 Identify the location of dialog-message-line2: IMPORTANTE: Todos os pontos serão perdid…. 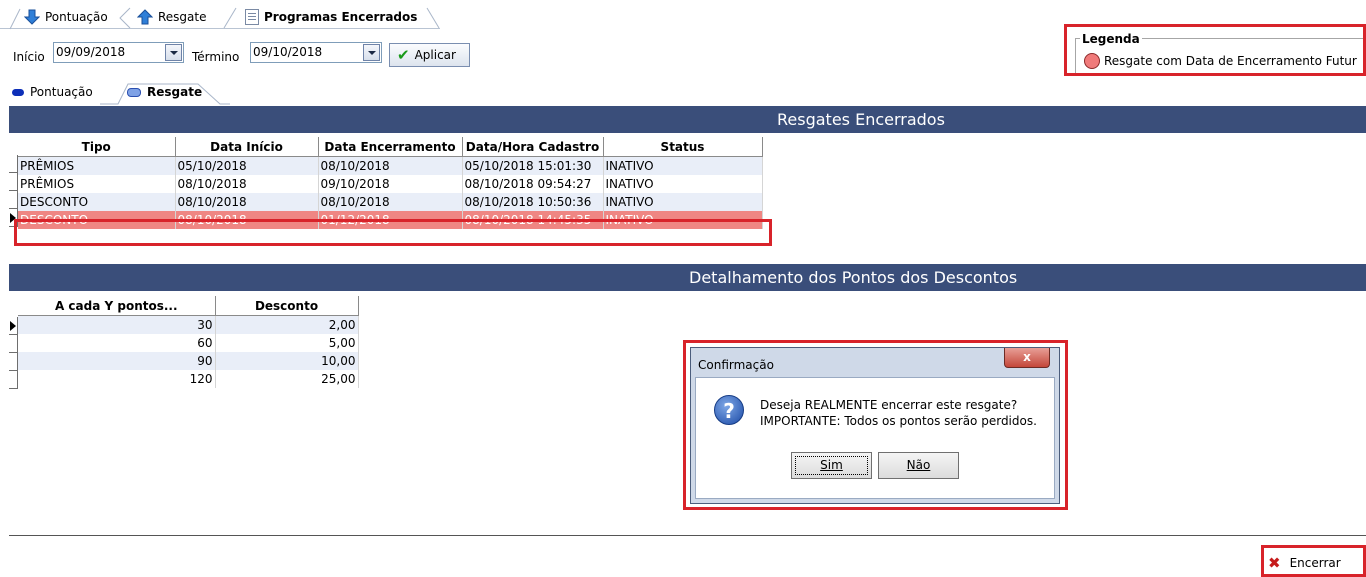
(898, 421).